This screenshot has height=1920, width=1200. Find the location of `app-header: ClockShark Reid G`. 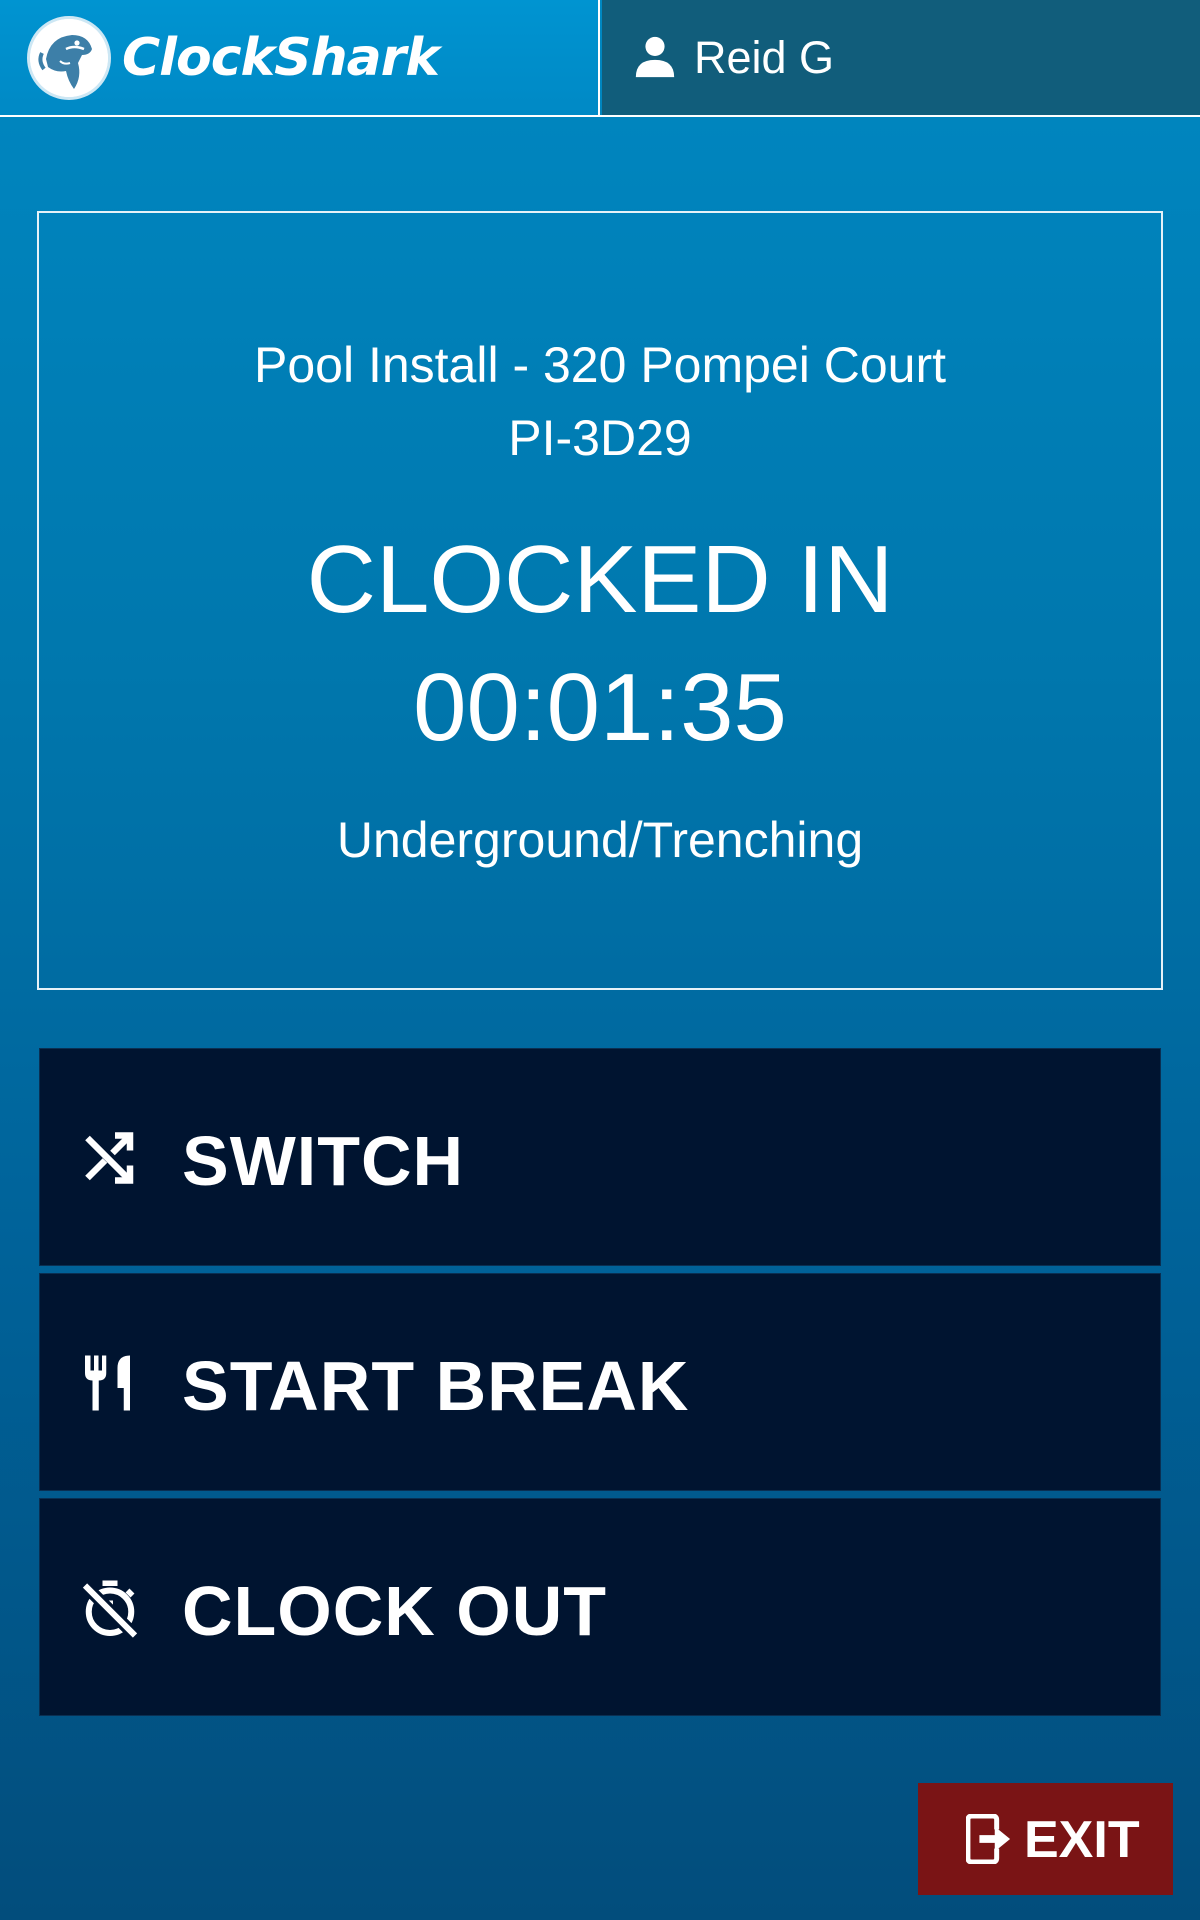

app-header: ClockShark Reid G is located at coordinates (600, 58).